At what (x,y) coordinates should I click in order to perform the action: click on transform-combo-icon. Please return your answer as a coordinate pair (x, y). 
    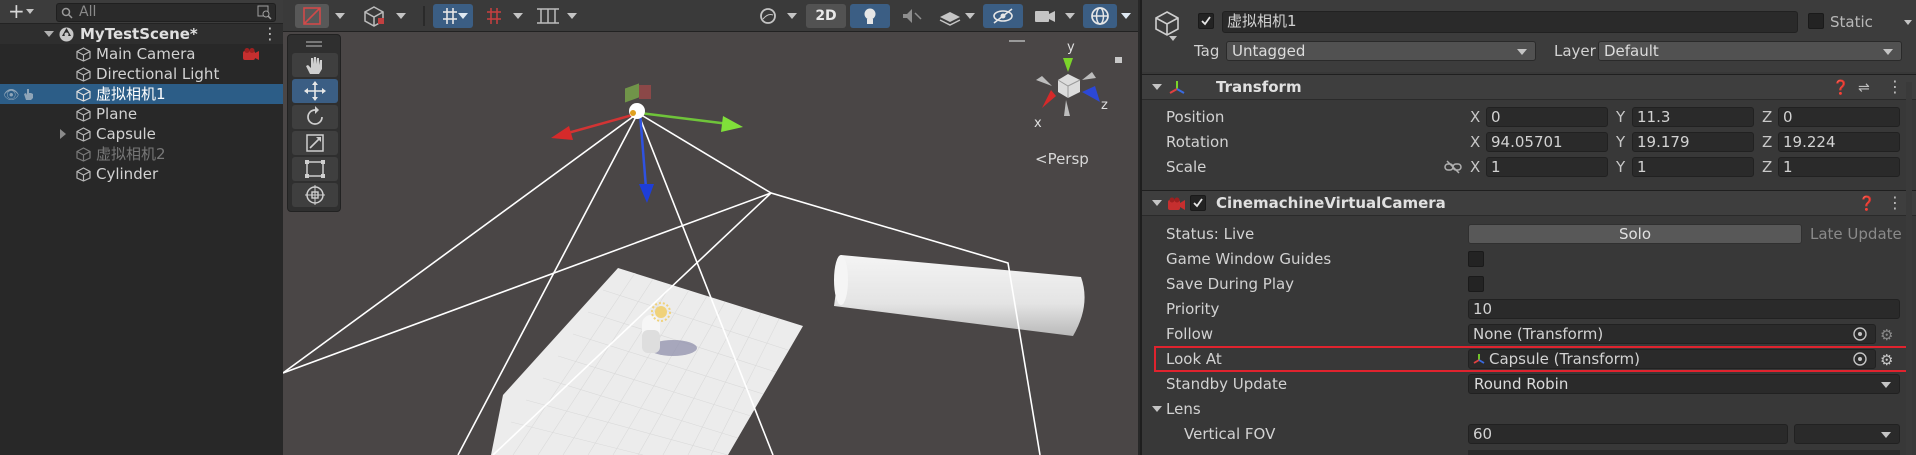
    Looking at the image, I should click on (315, 195).